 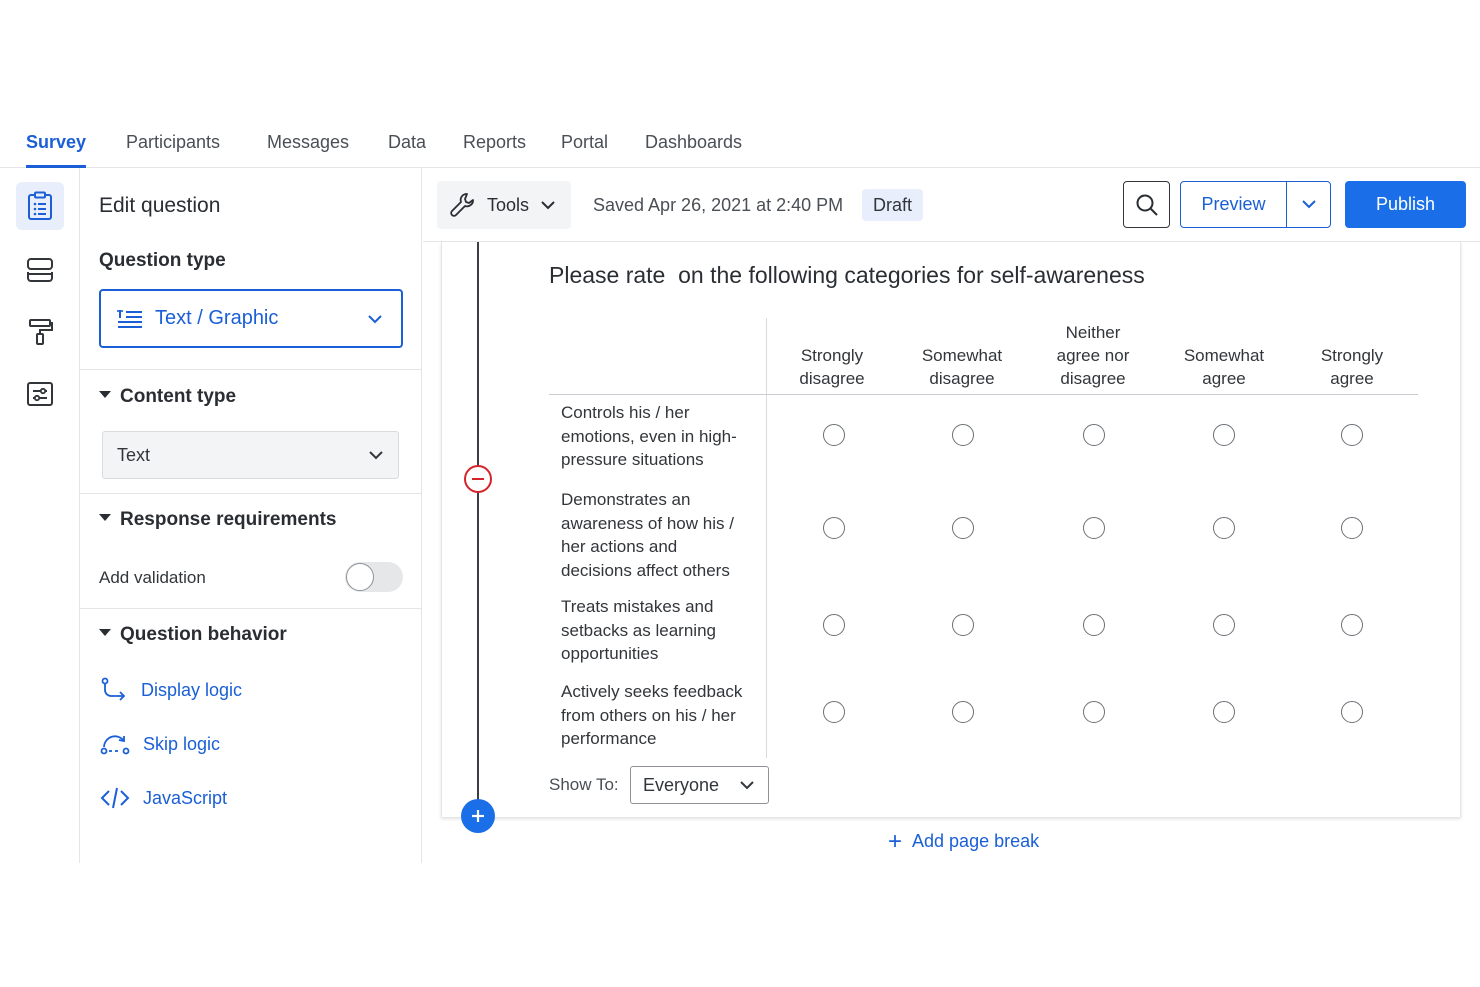 I want to click on tools-label: Tools, so click(x=508, y=204).